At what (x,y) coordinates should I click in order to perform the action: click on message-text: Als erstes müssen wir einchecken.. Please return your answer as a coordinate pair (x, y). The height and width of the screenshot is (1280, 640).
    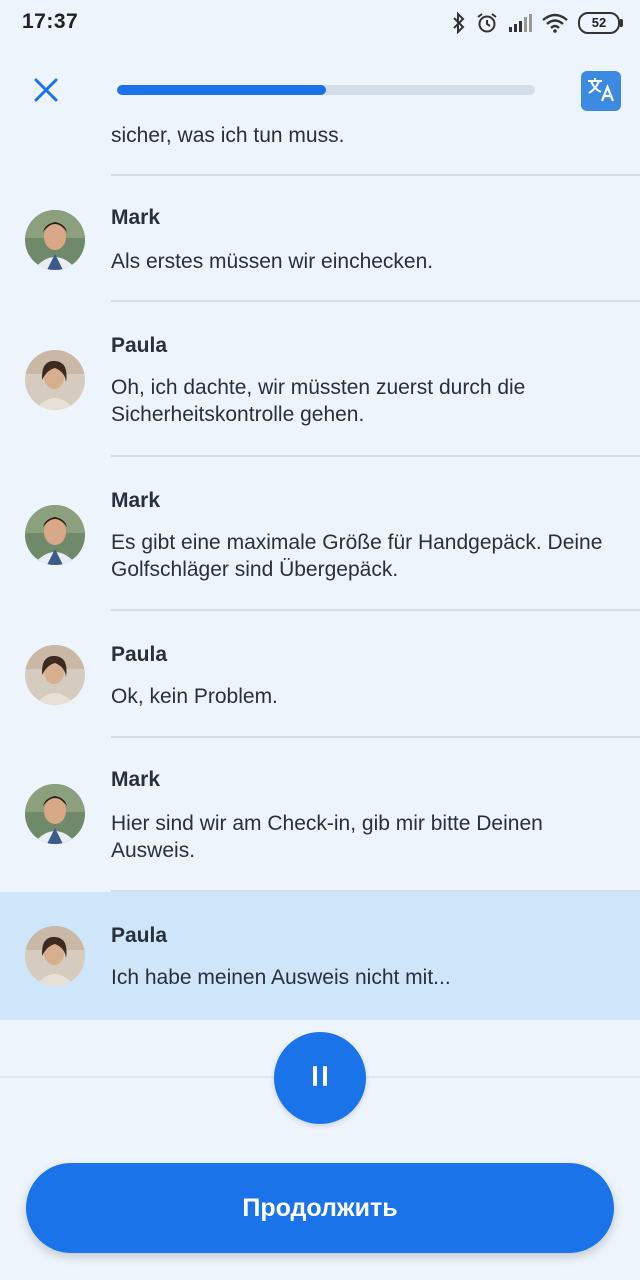
    Looking at the image, I should click on (272, 261).